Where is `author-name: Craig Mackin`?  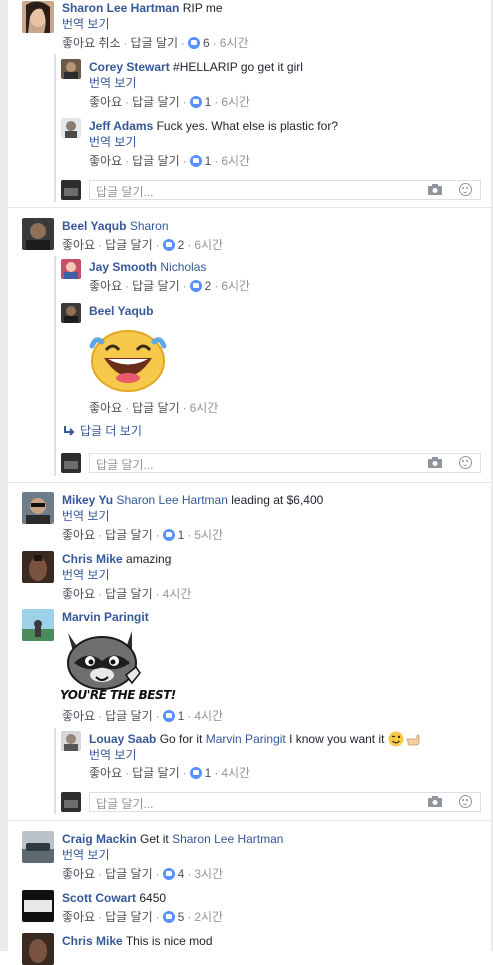 author-name: Craig Mackin is located at coordinates (99, 839).